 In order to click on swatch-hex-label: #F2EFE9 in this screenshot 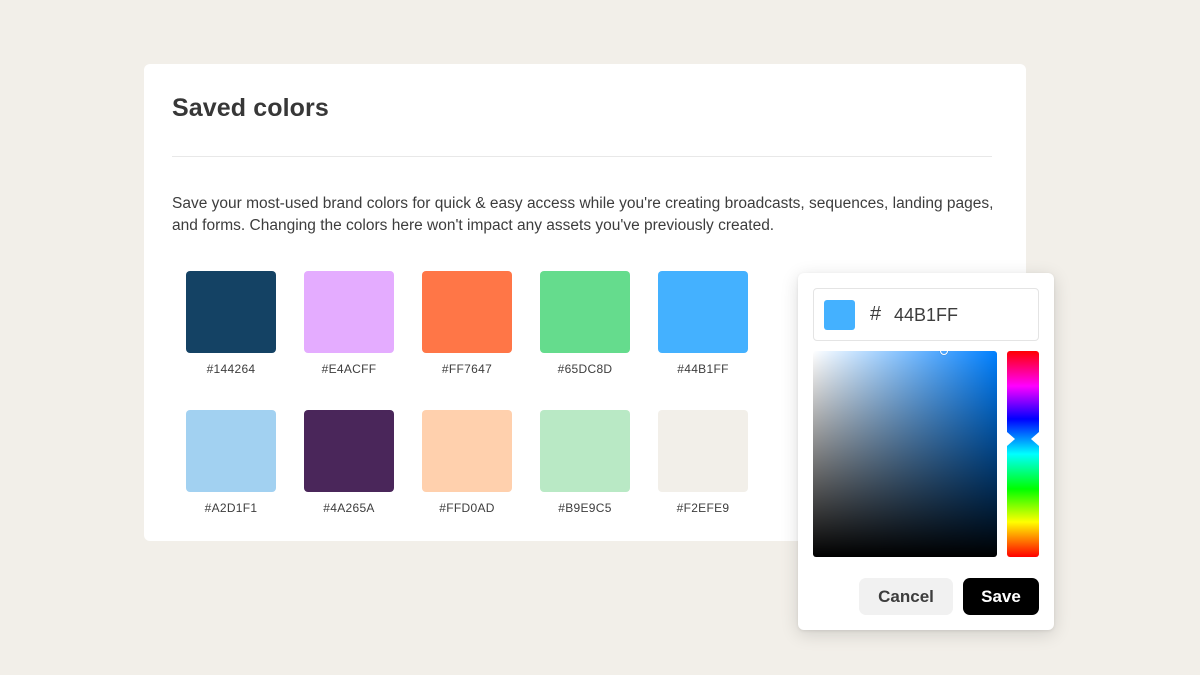, I will do `click(703, 508)`.